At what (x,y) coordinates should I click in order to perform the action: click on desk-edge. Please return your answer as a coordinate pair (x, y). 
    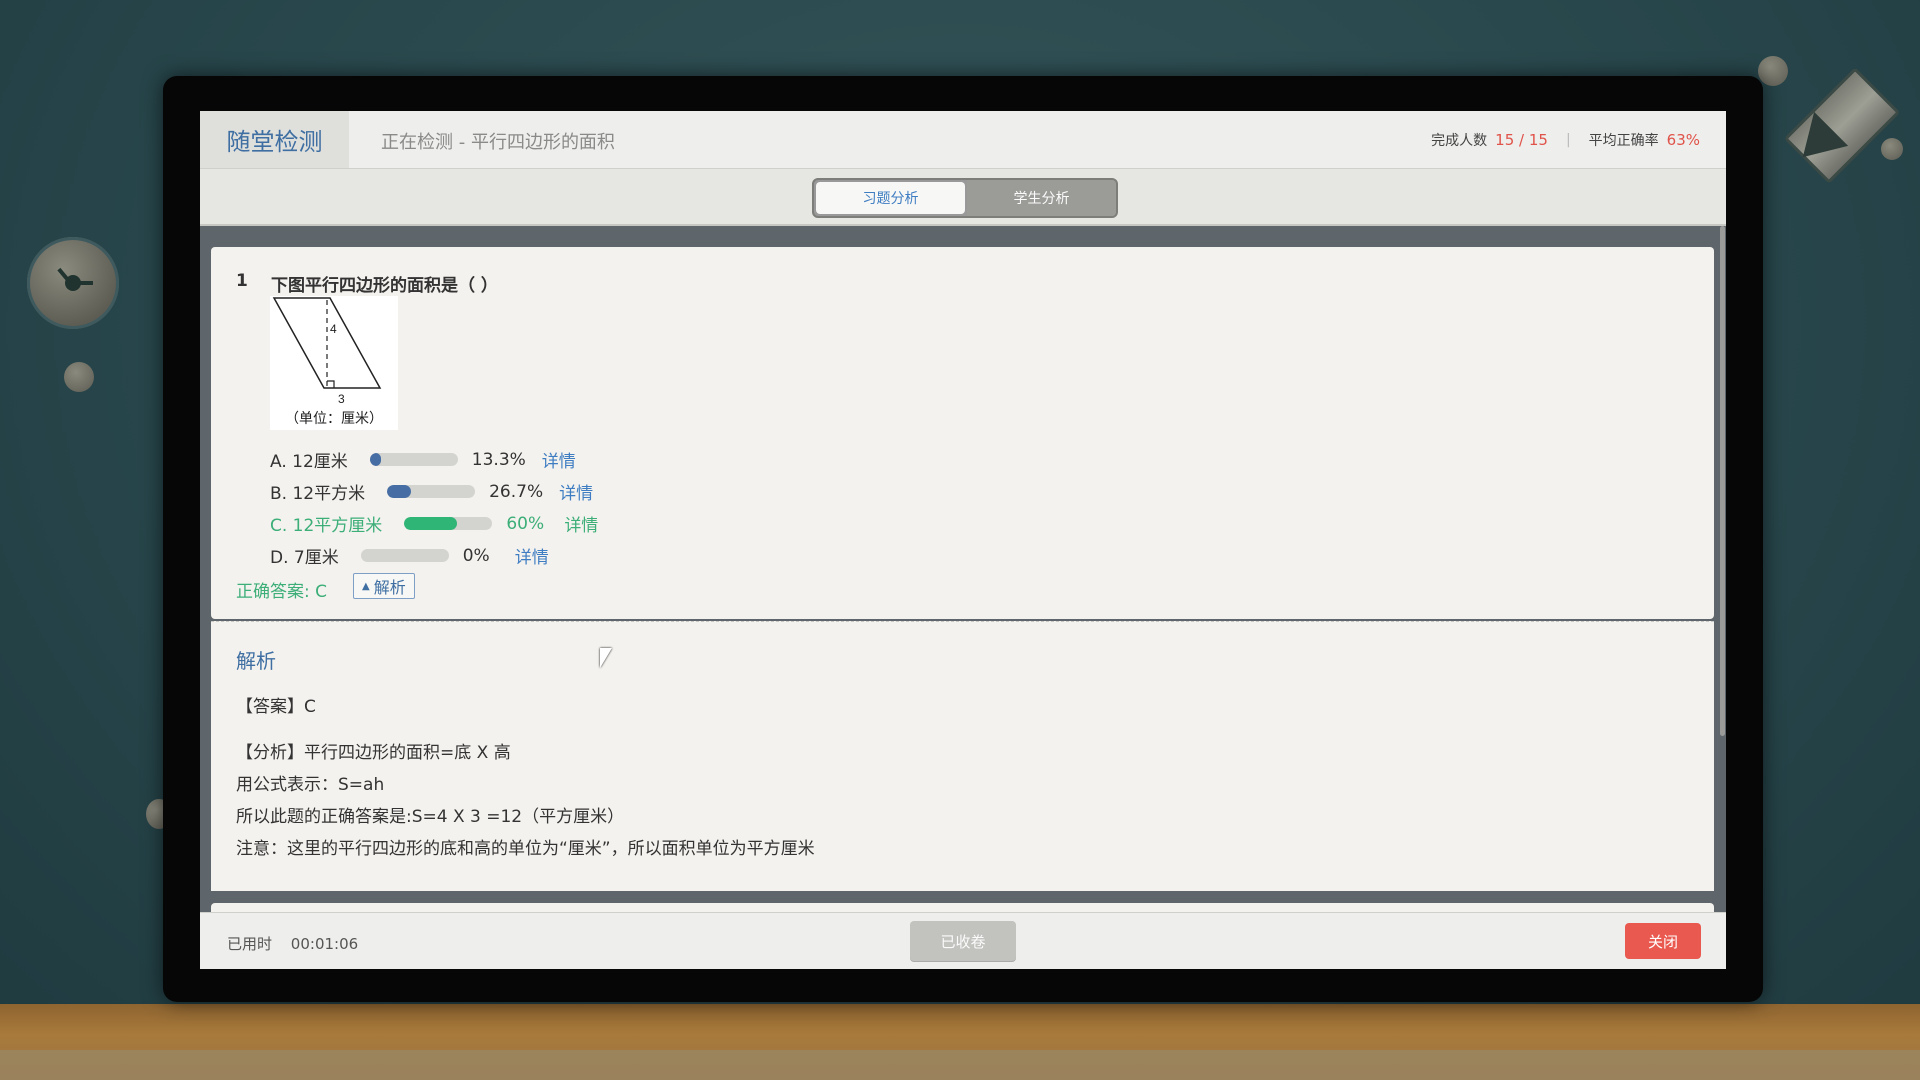
    Looking at the image, I should click on (960, 1065).